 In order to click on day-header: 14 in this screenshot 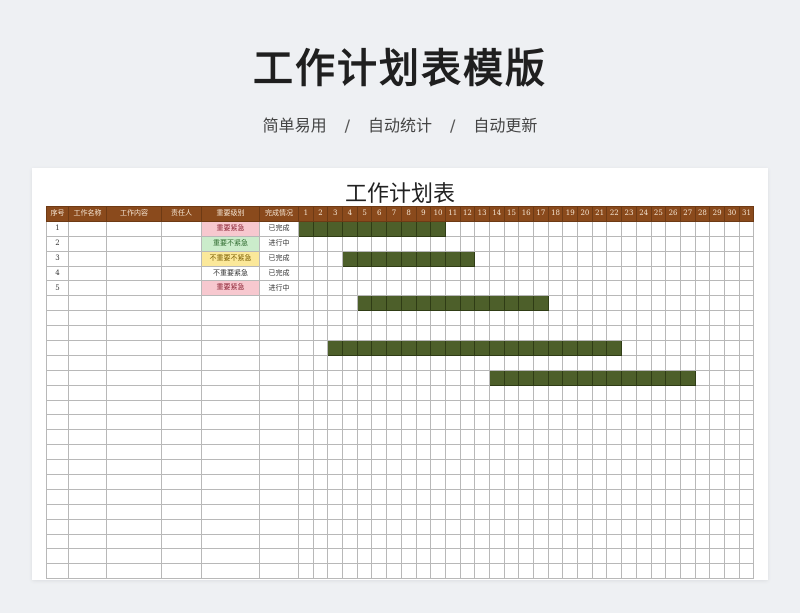, I will do `click(496, 214)`.